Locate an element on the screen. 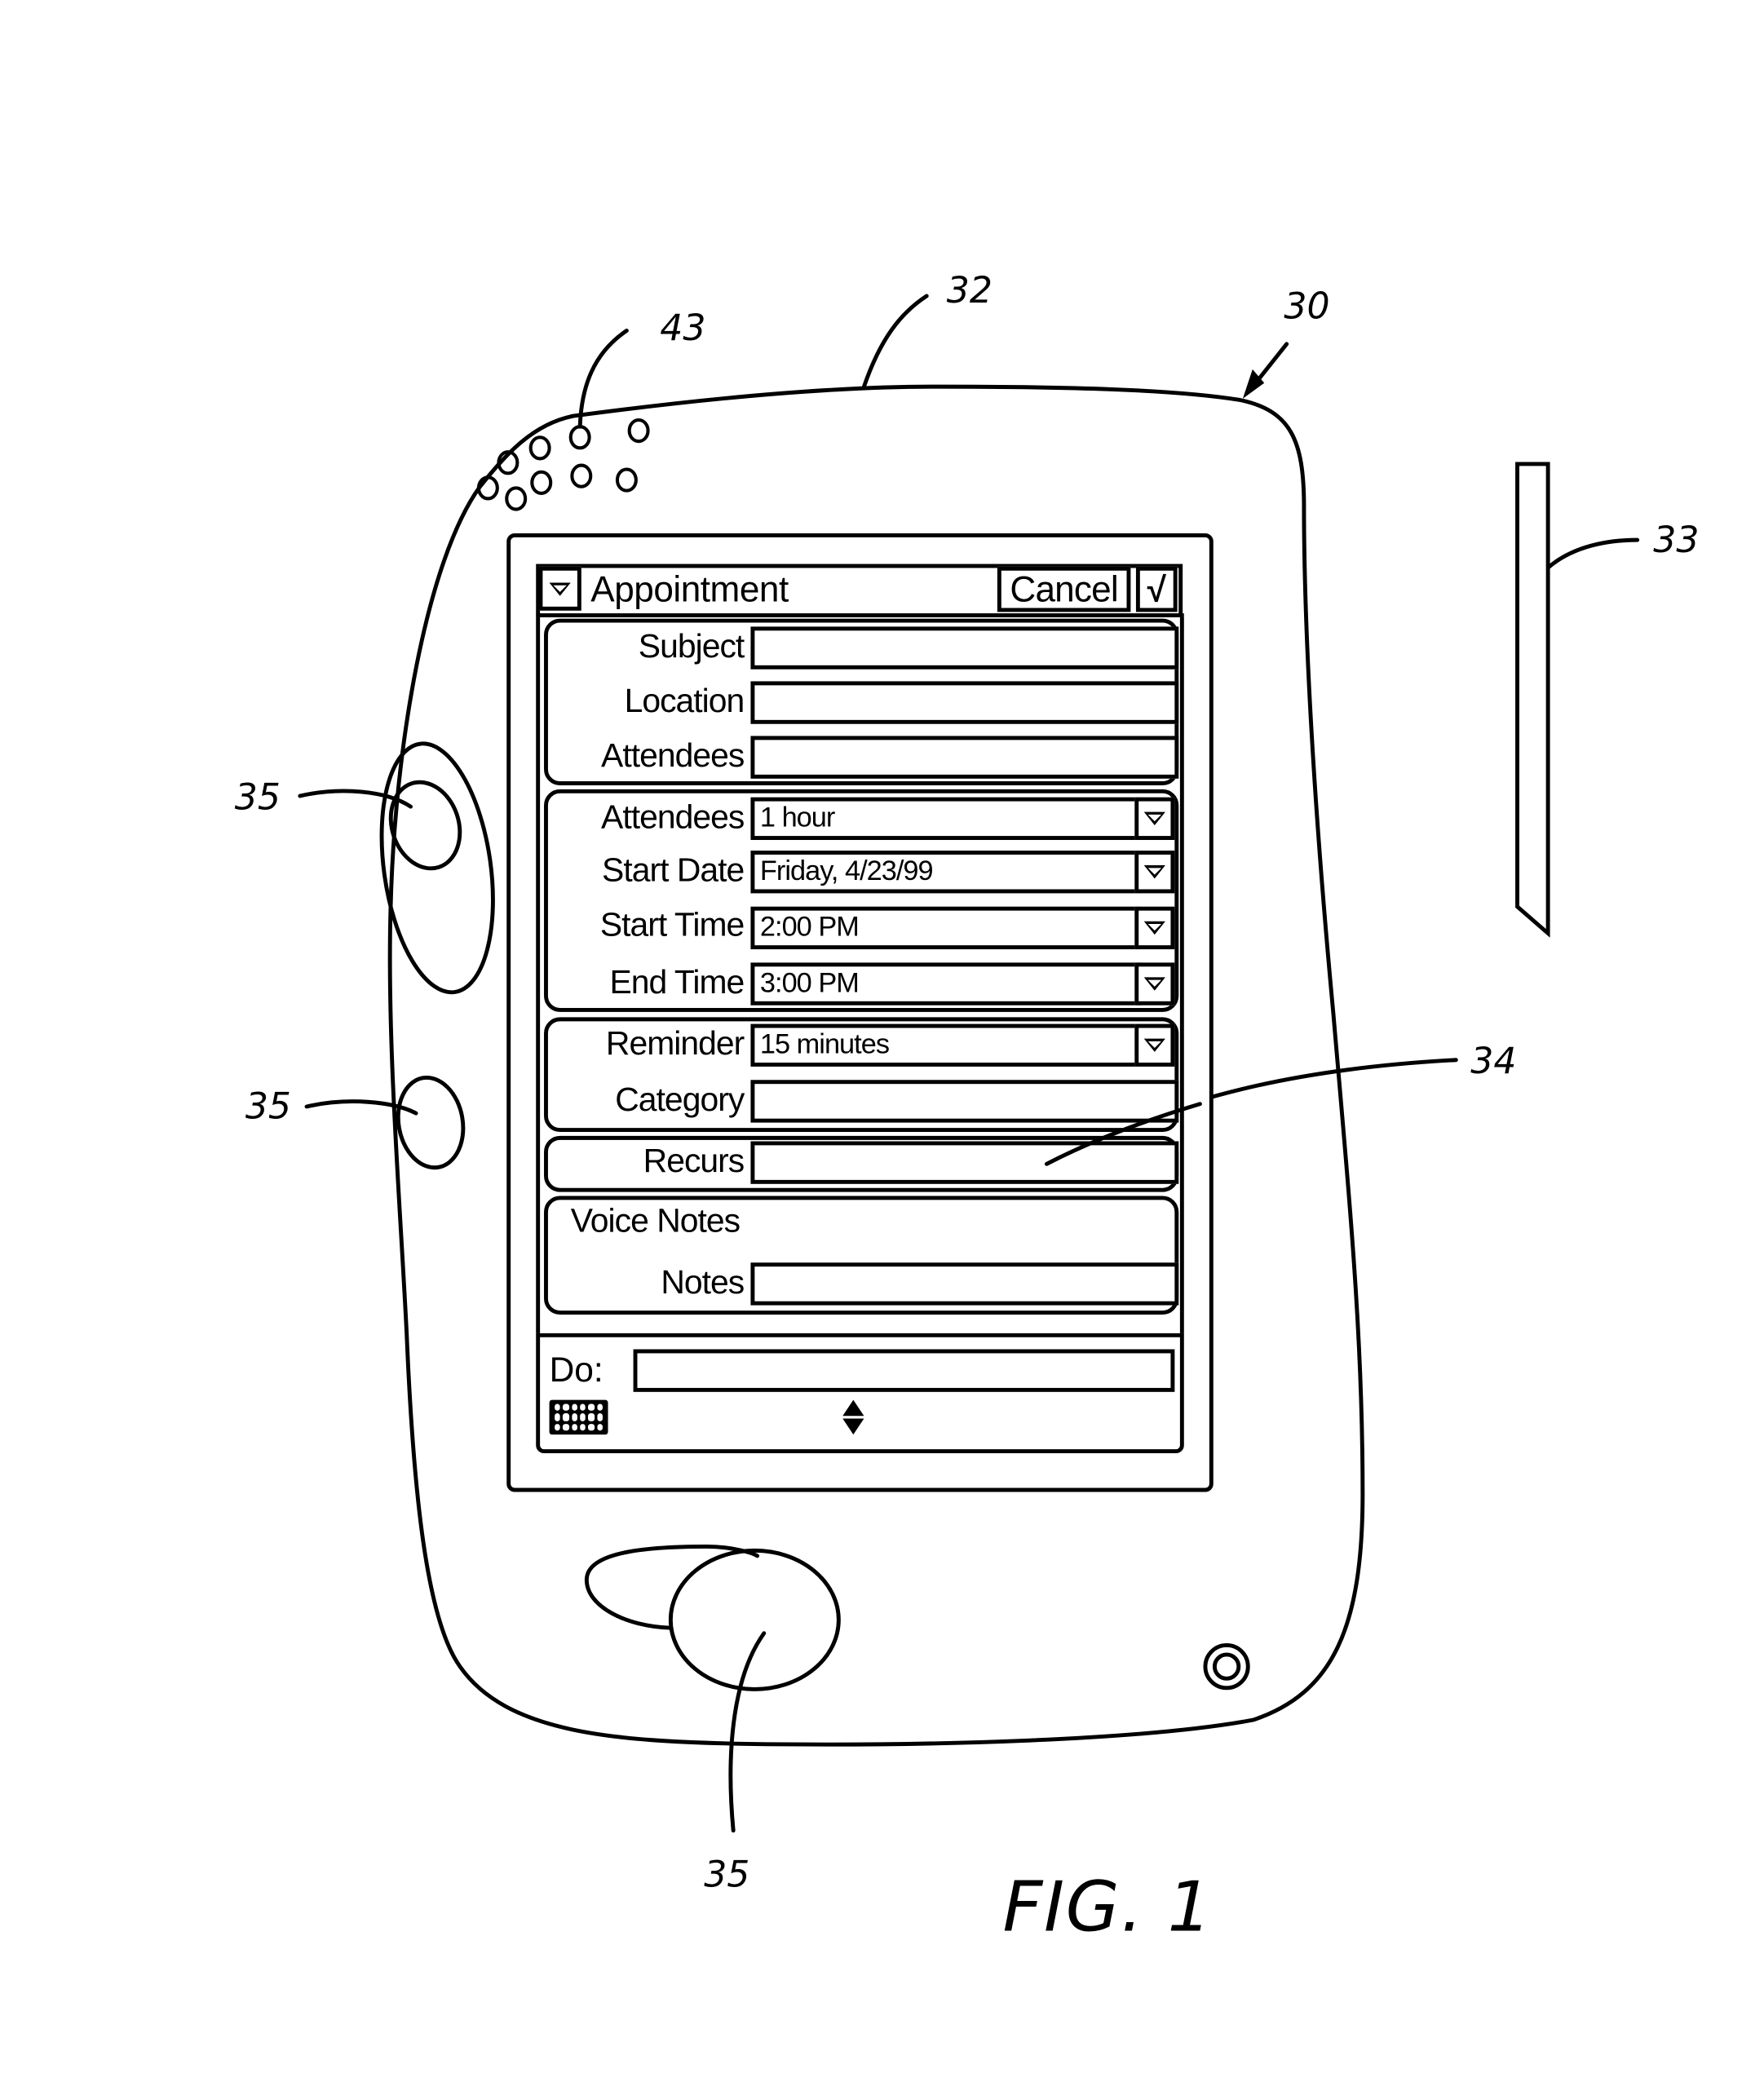 The width and height of the screenshot is (1764, 2073). scroll-up-arrow-icon is located at coordinates (853, 1408).